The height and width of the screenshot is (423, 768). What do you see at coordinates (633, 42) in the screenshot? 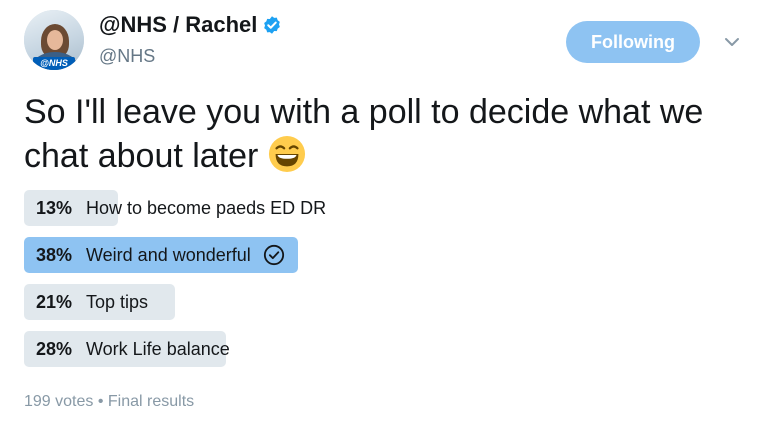
I see `following-button: Following` at bounding box center [633, 42].